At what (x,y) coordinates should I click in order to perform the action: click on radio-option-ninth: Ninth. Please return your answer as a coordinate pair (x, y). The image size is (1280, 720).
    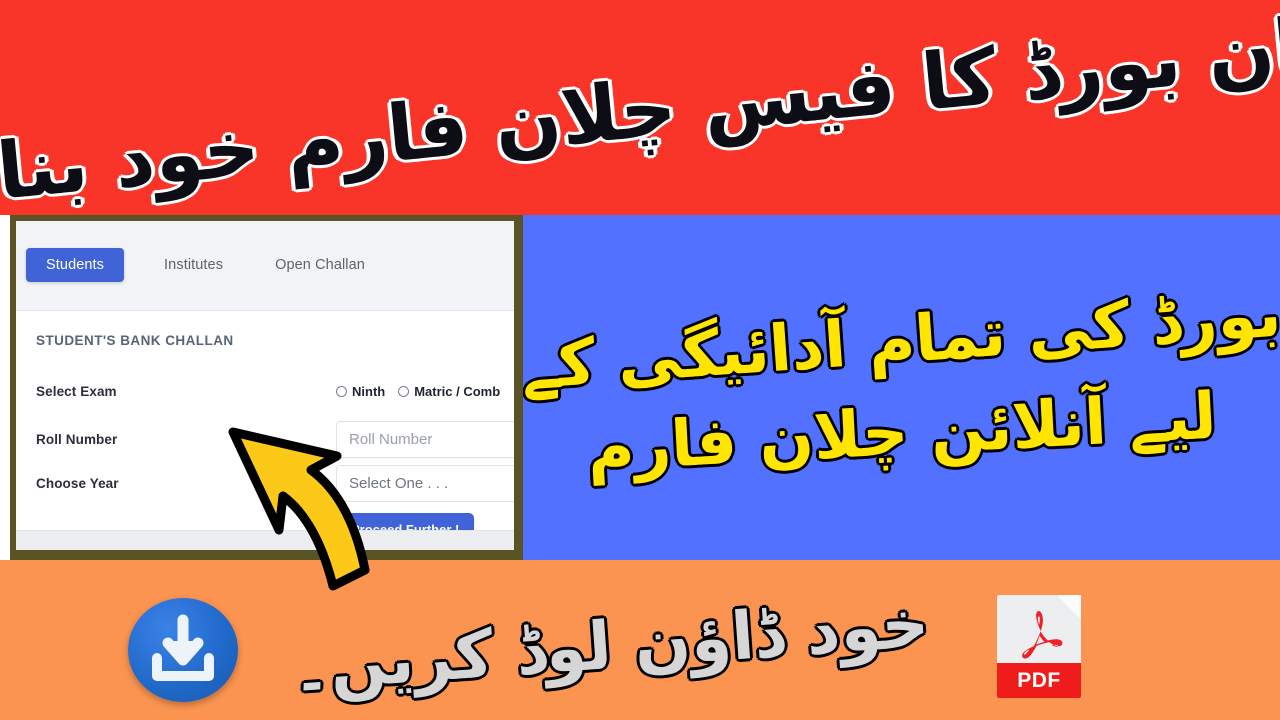
    Looking at the image, I should click on (360, 391).